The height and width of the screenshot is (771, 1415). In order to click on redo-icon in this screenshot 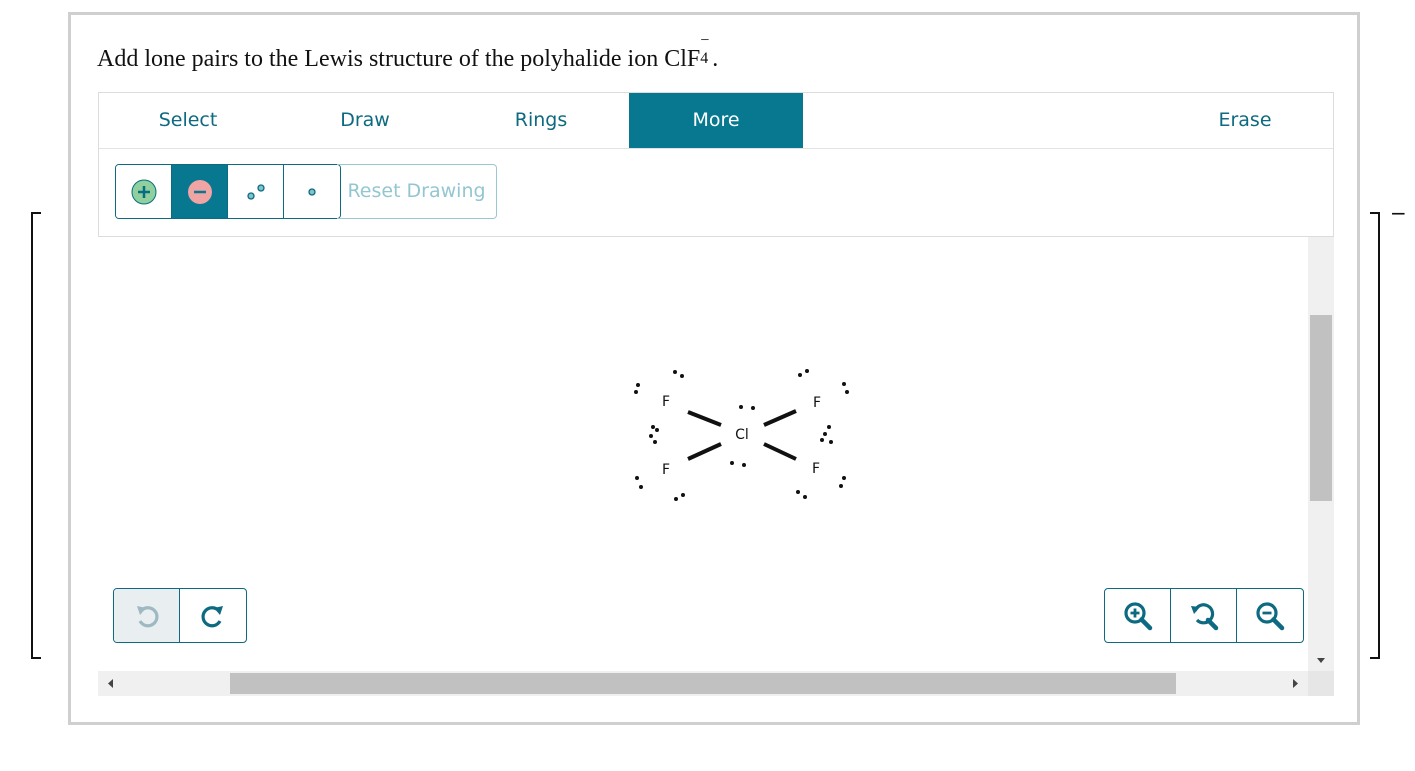, I will do `click(212, 616)`.